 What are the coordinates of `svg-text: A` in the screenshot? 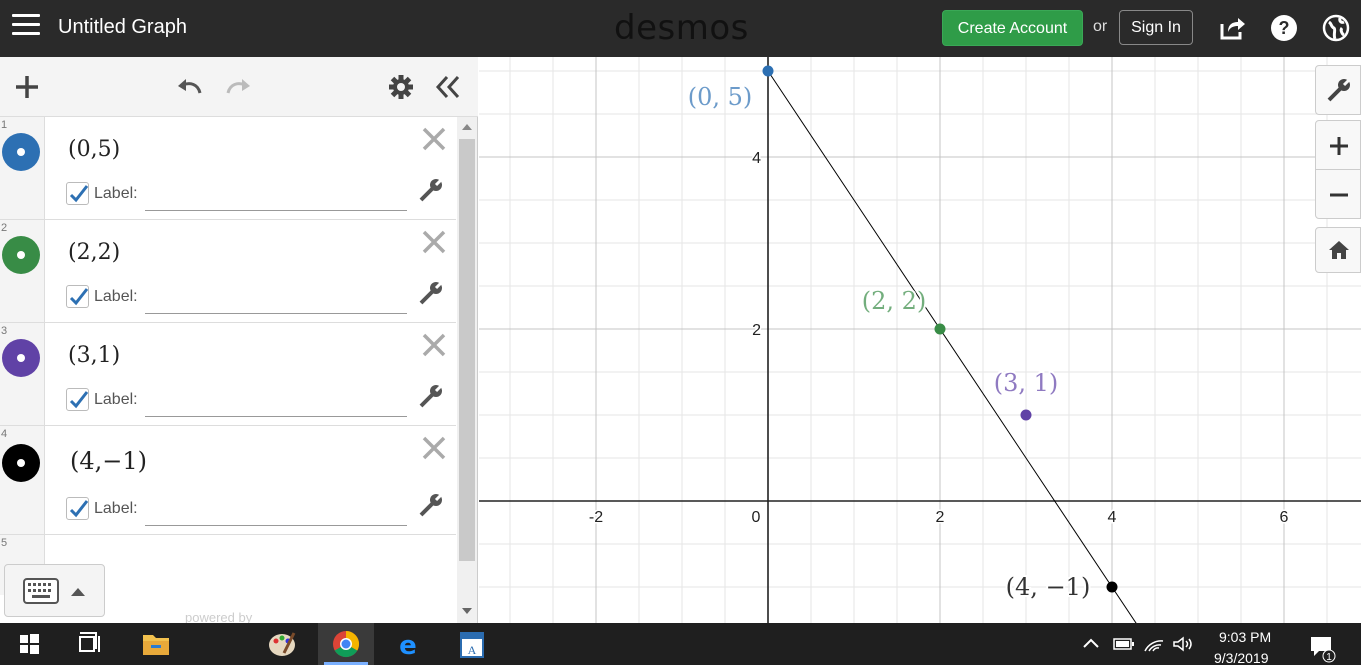 It's located at (472, 650).